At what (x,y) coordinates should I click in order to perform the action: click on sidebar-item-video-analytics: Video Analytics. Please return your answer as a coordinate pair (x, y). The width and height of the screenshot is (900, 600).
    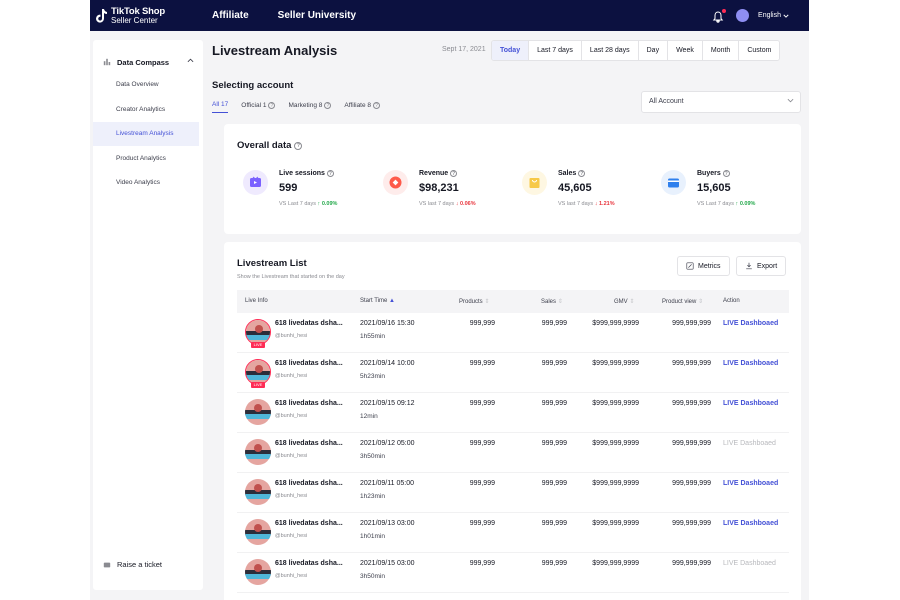
    Looking at the image, I should click on (146, 183).